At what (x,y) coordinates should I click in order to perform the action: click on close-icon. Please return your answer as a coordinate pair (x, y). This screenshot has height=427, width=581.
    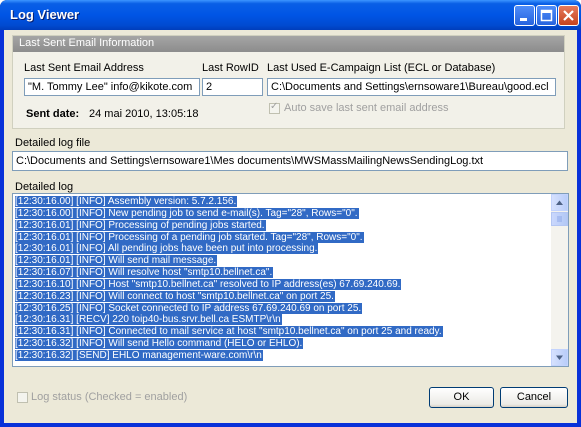
    Looking at the image, I should click on (568, 15).